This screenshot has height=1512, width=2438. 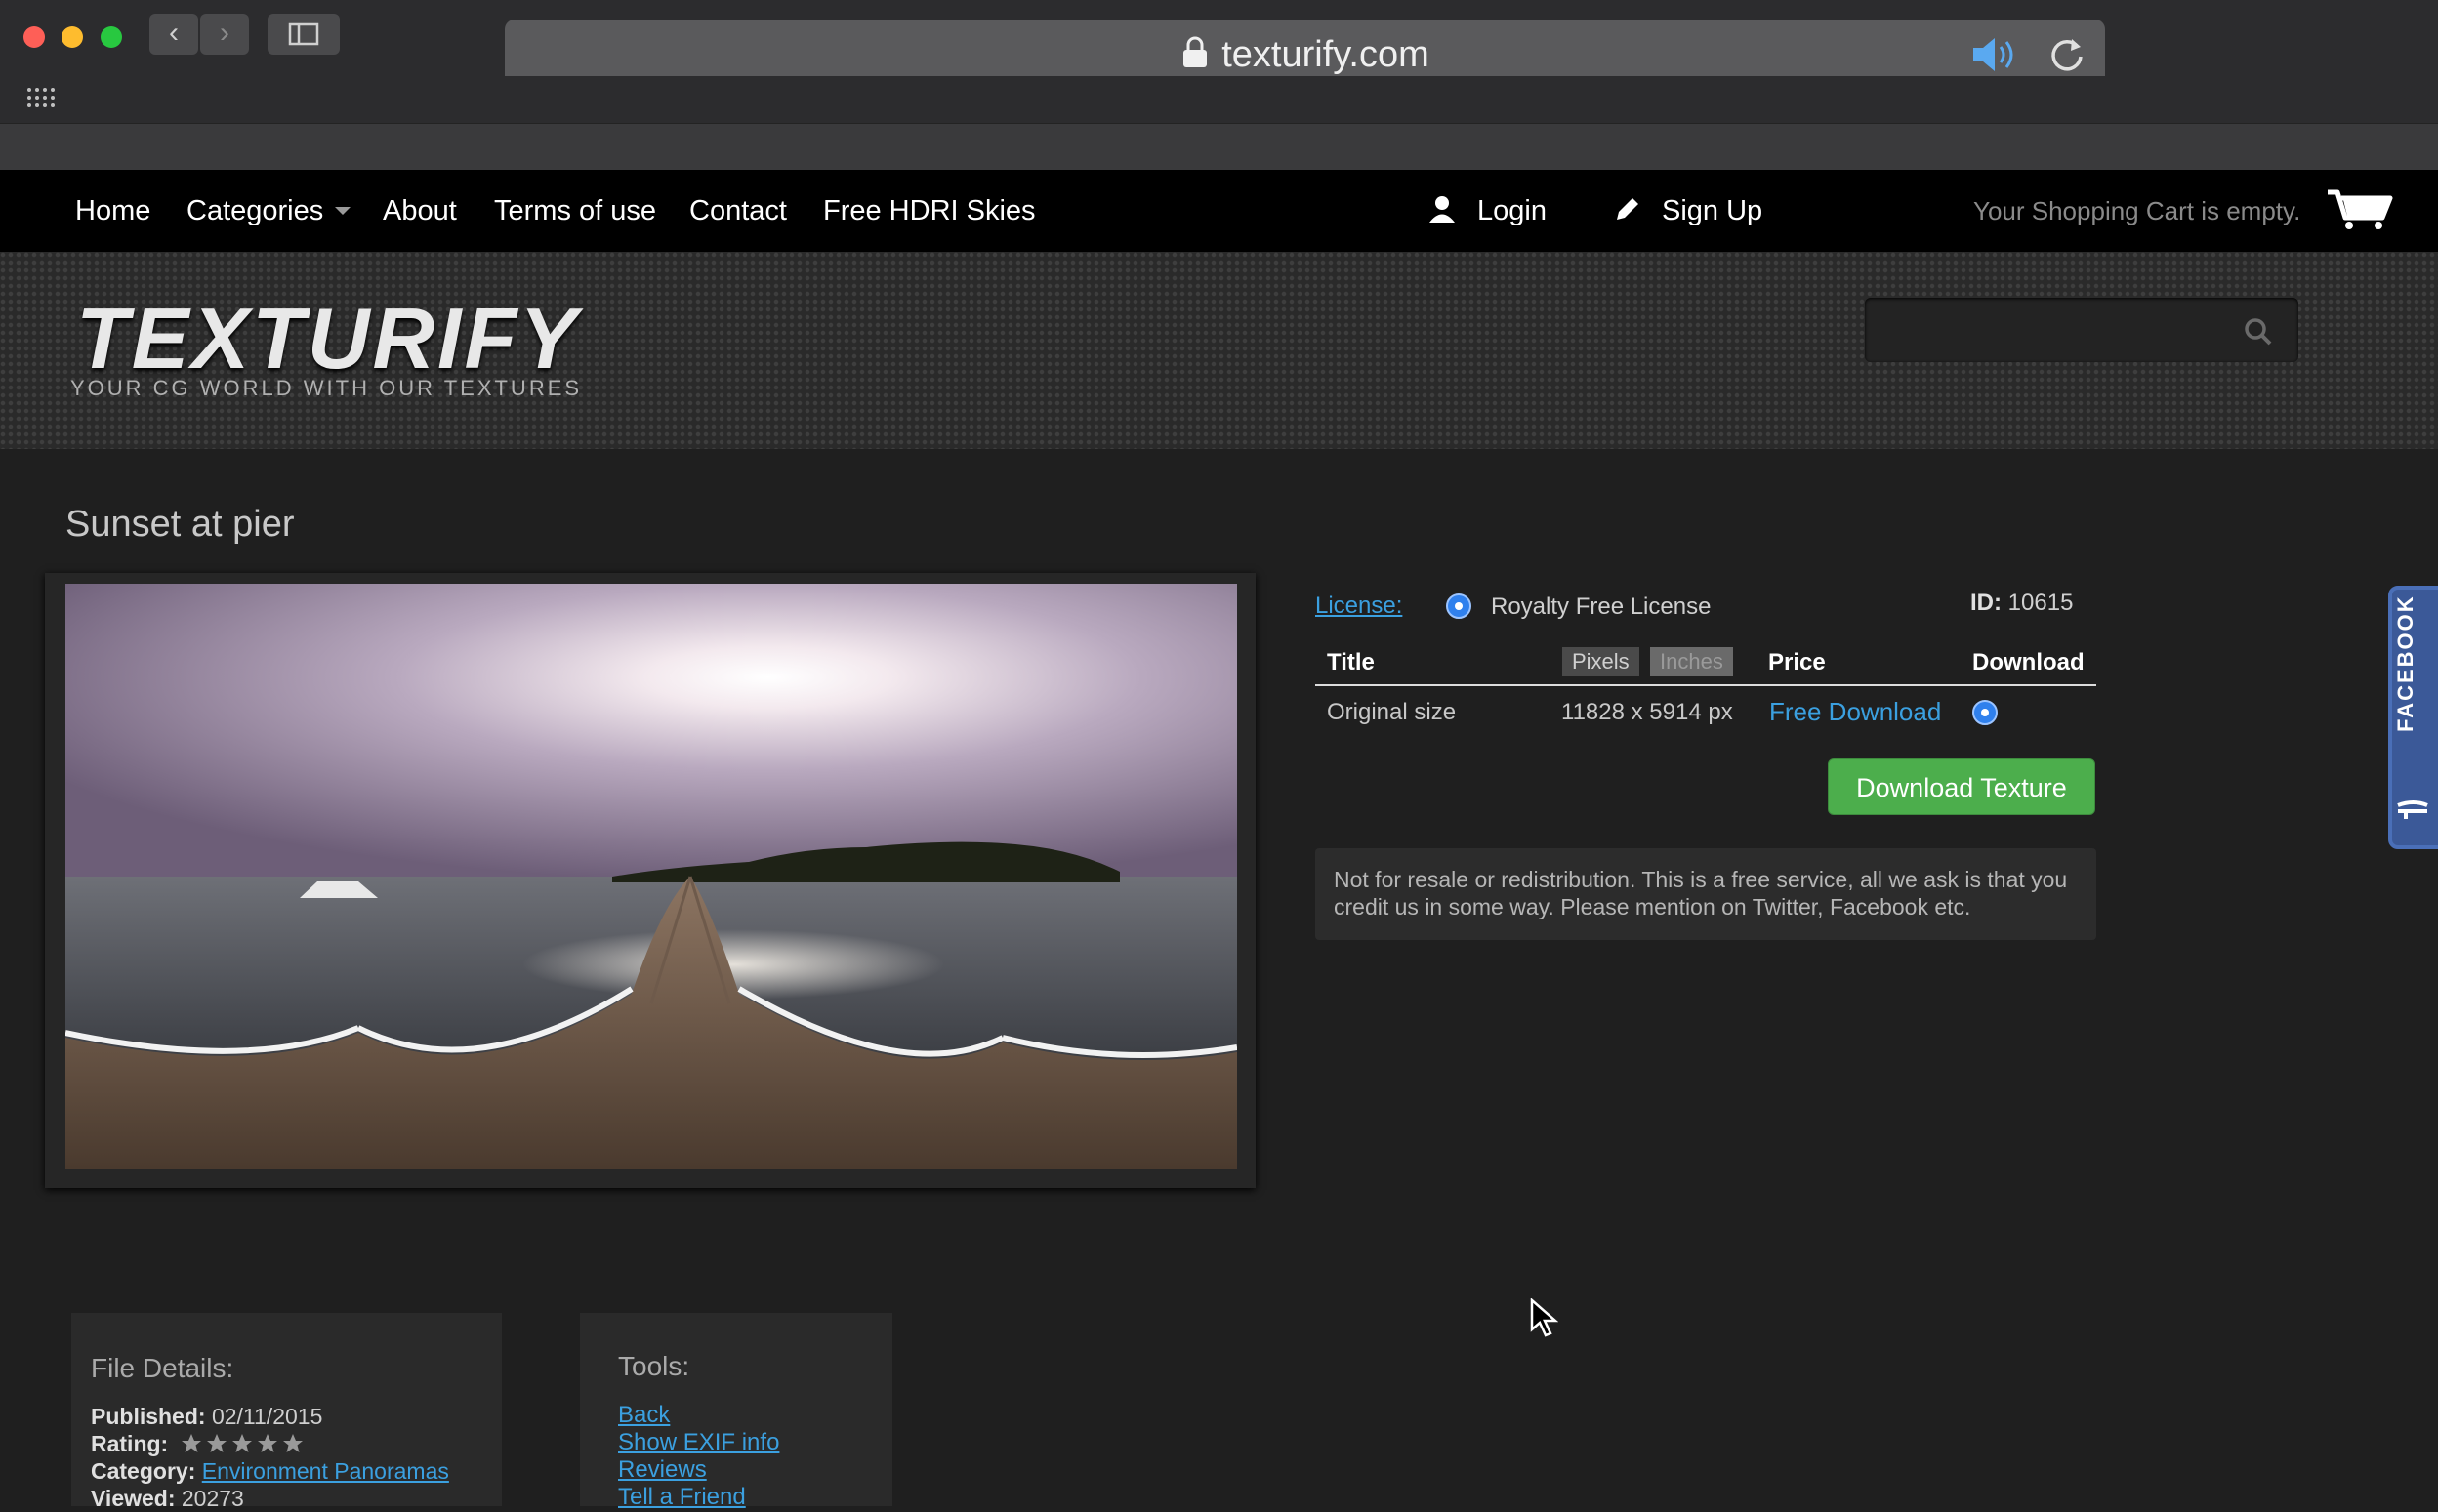 I want to click on texture-id: ID: 10615, so click(x=2022, y=603).